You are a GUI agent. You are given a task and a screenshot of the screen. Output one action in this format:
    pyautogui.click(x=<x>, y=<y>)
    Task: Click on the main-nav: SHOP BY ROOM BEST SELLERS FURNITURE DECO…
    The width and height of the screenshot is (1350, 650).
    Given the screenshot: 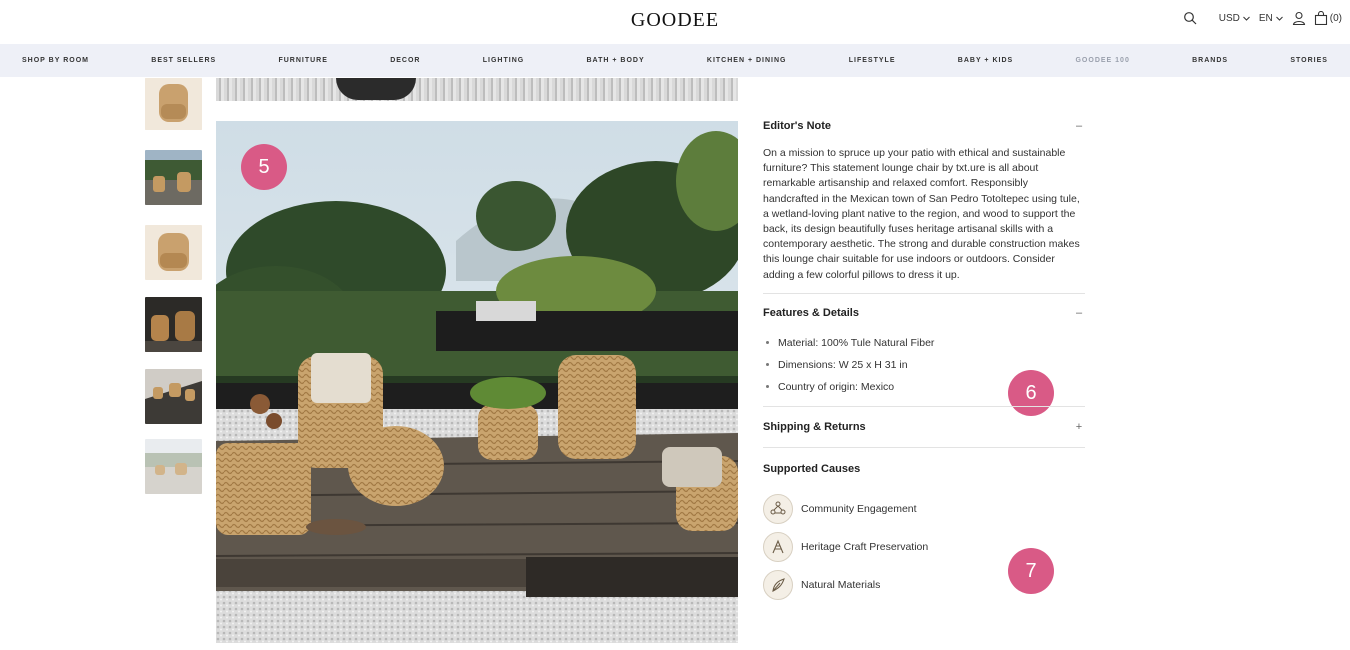 What is the action you would take?
    pyautogui.click(x=675, y=60)
    